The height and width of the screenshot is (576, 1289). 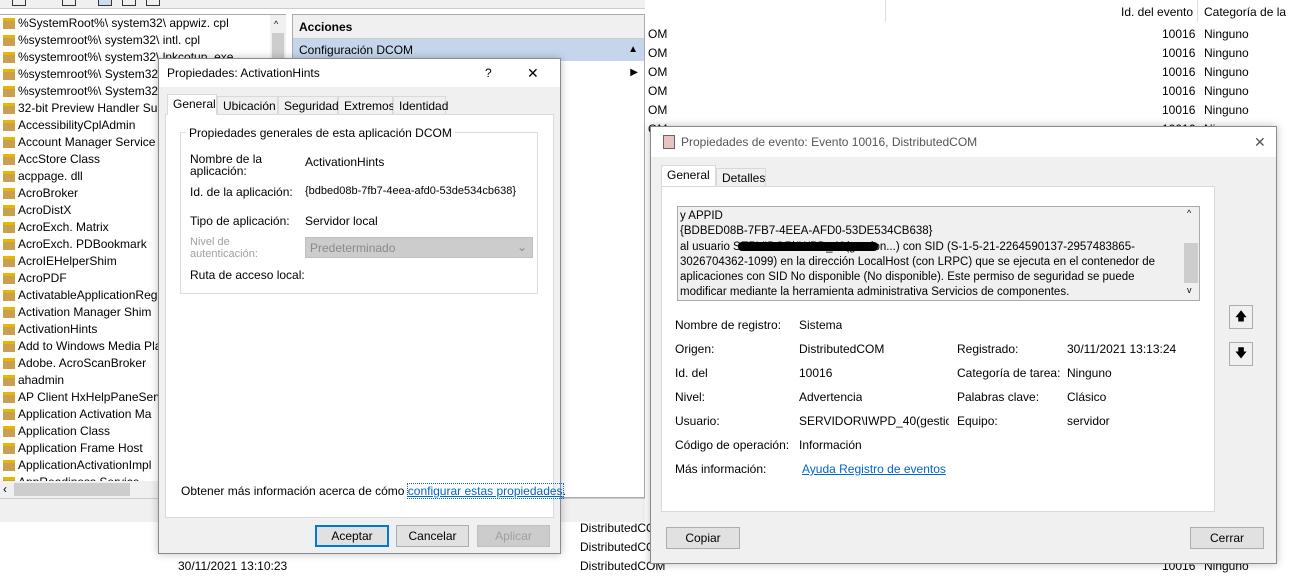 I want to click on list-item-label: 32-bit Preview Handler Sur, so click(x=90, y=108).